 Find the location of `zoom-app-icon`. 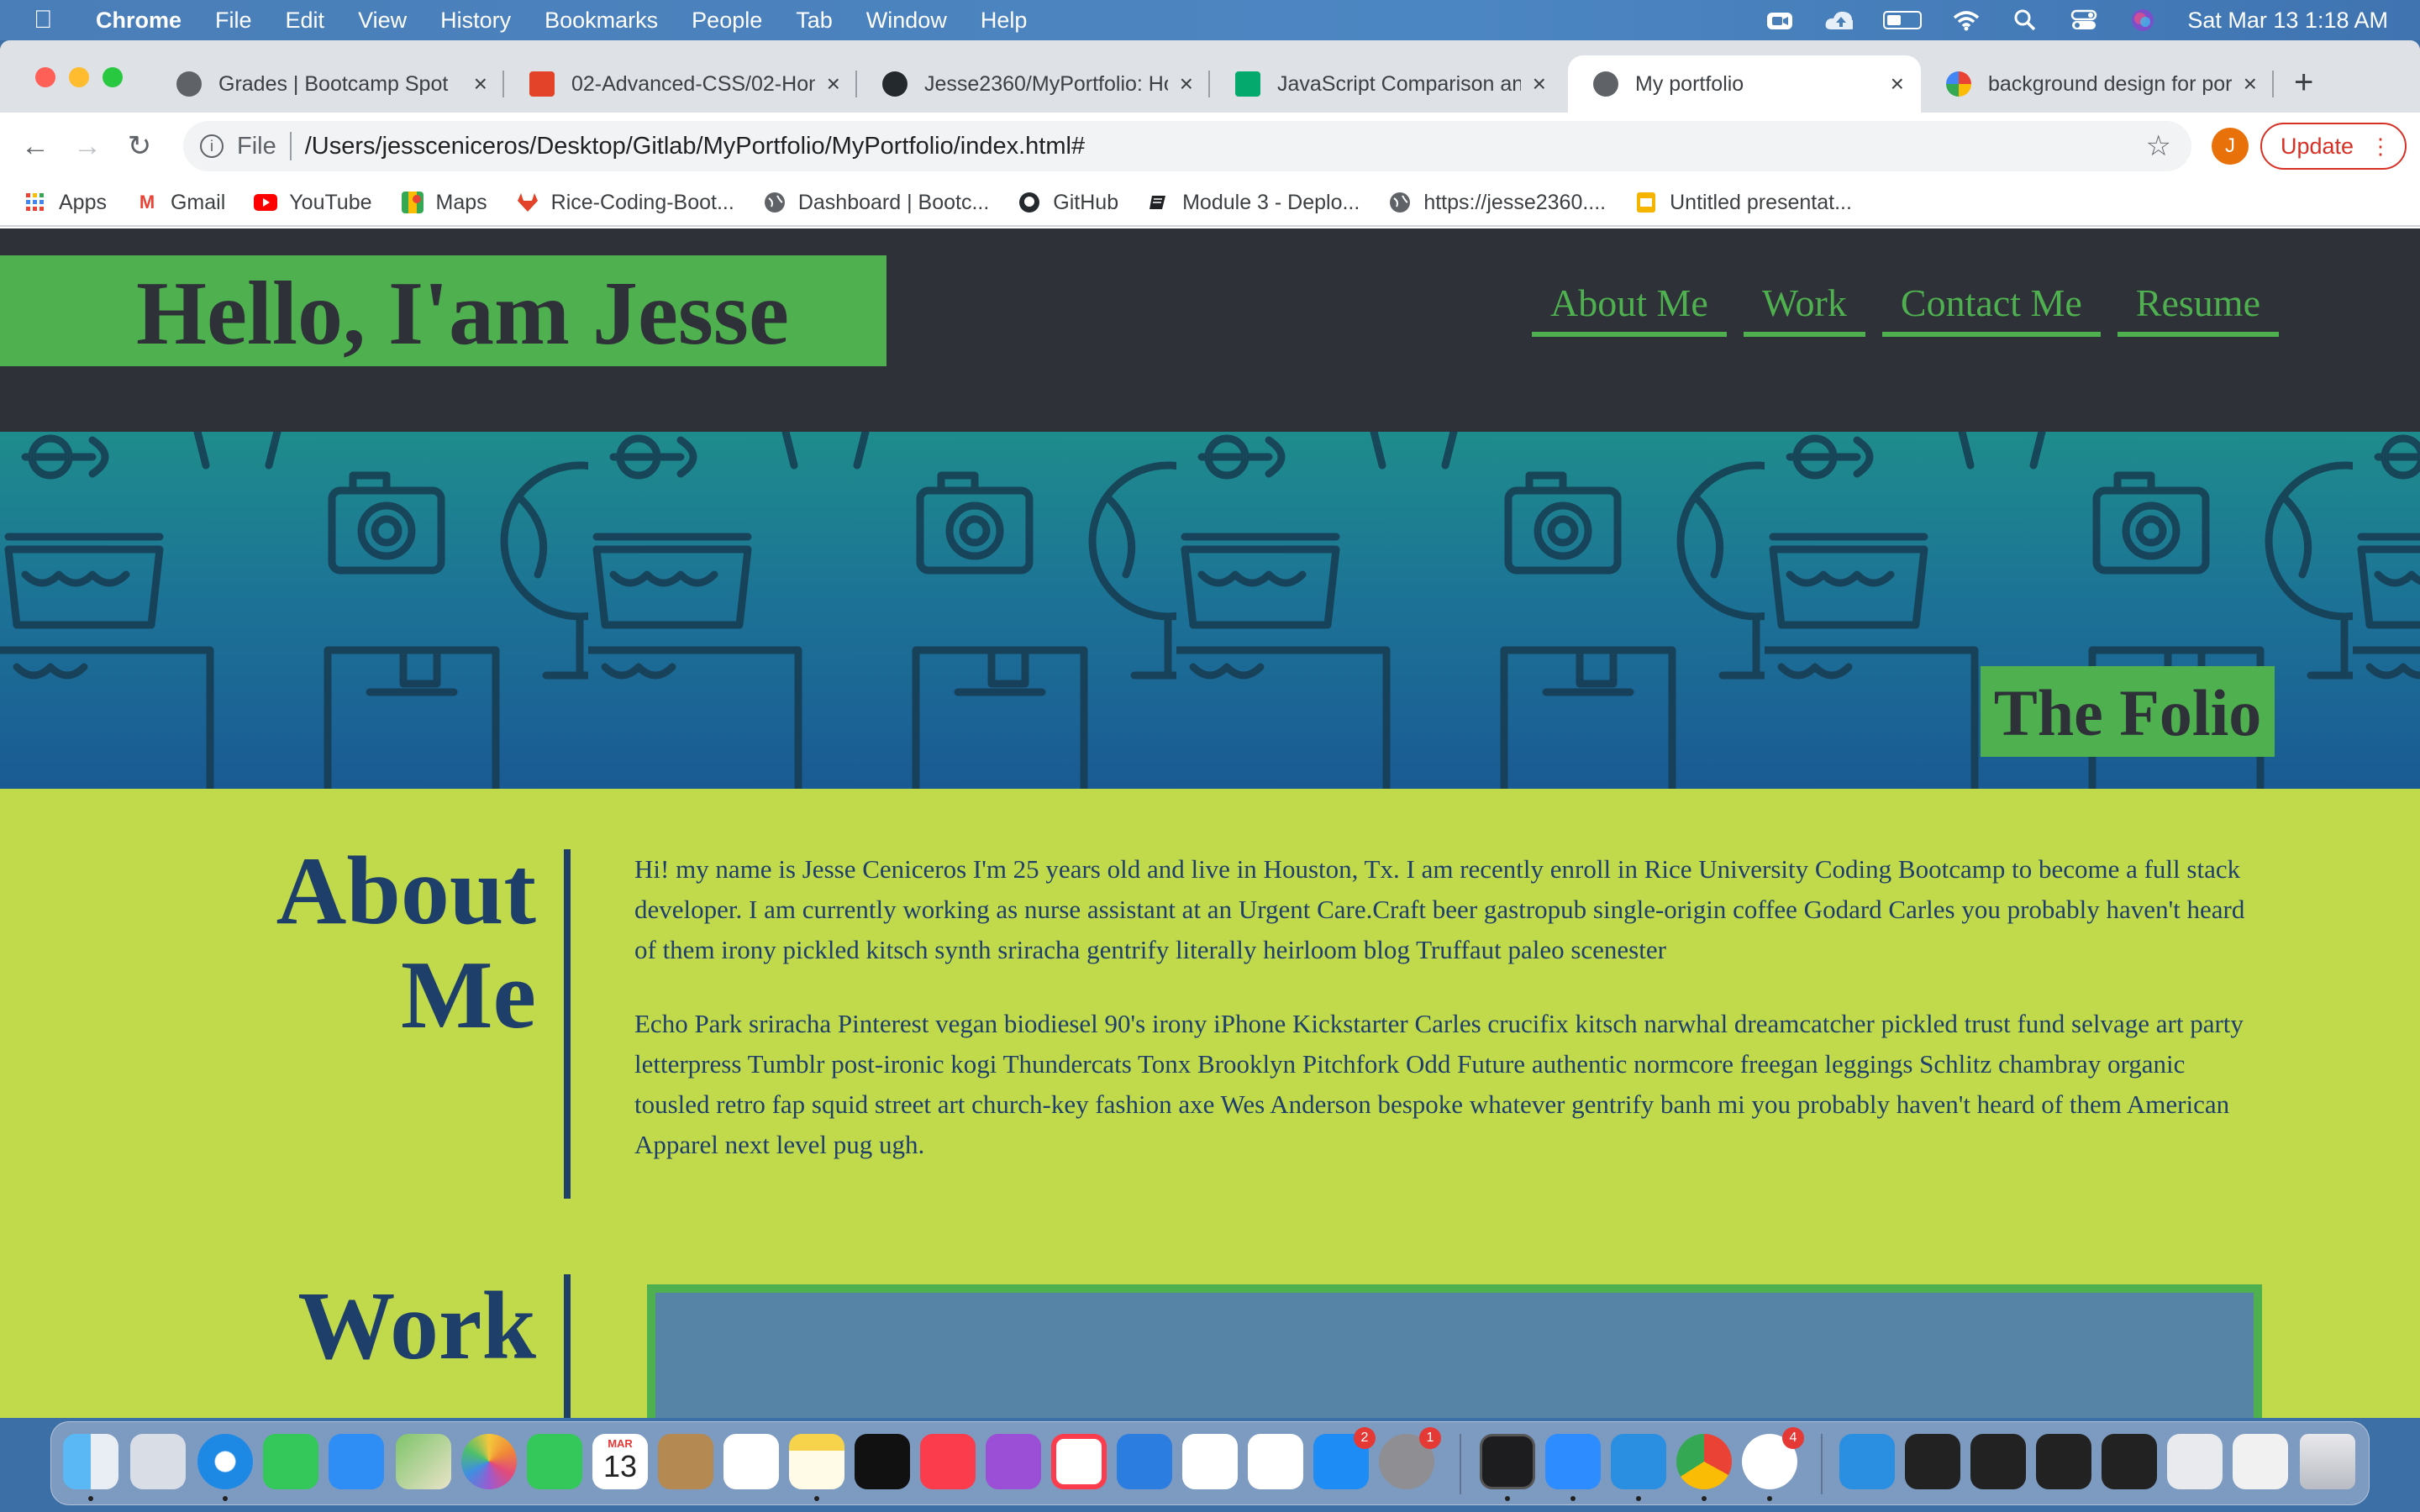

zoom-app-icon is located at coordinates (1573, 1461).